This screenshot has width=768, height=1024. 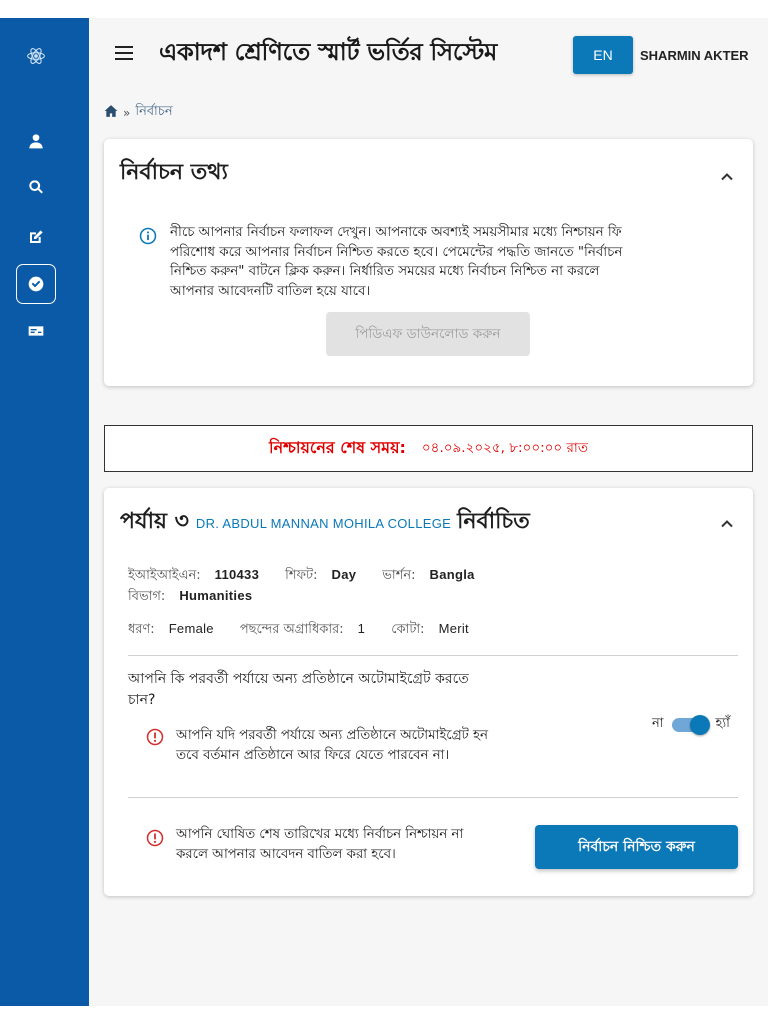 What do you see at coordinates (147, 596) in the screenshot?
I see `group-label: বিভাগ:` at bounding box center [147, 596].